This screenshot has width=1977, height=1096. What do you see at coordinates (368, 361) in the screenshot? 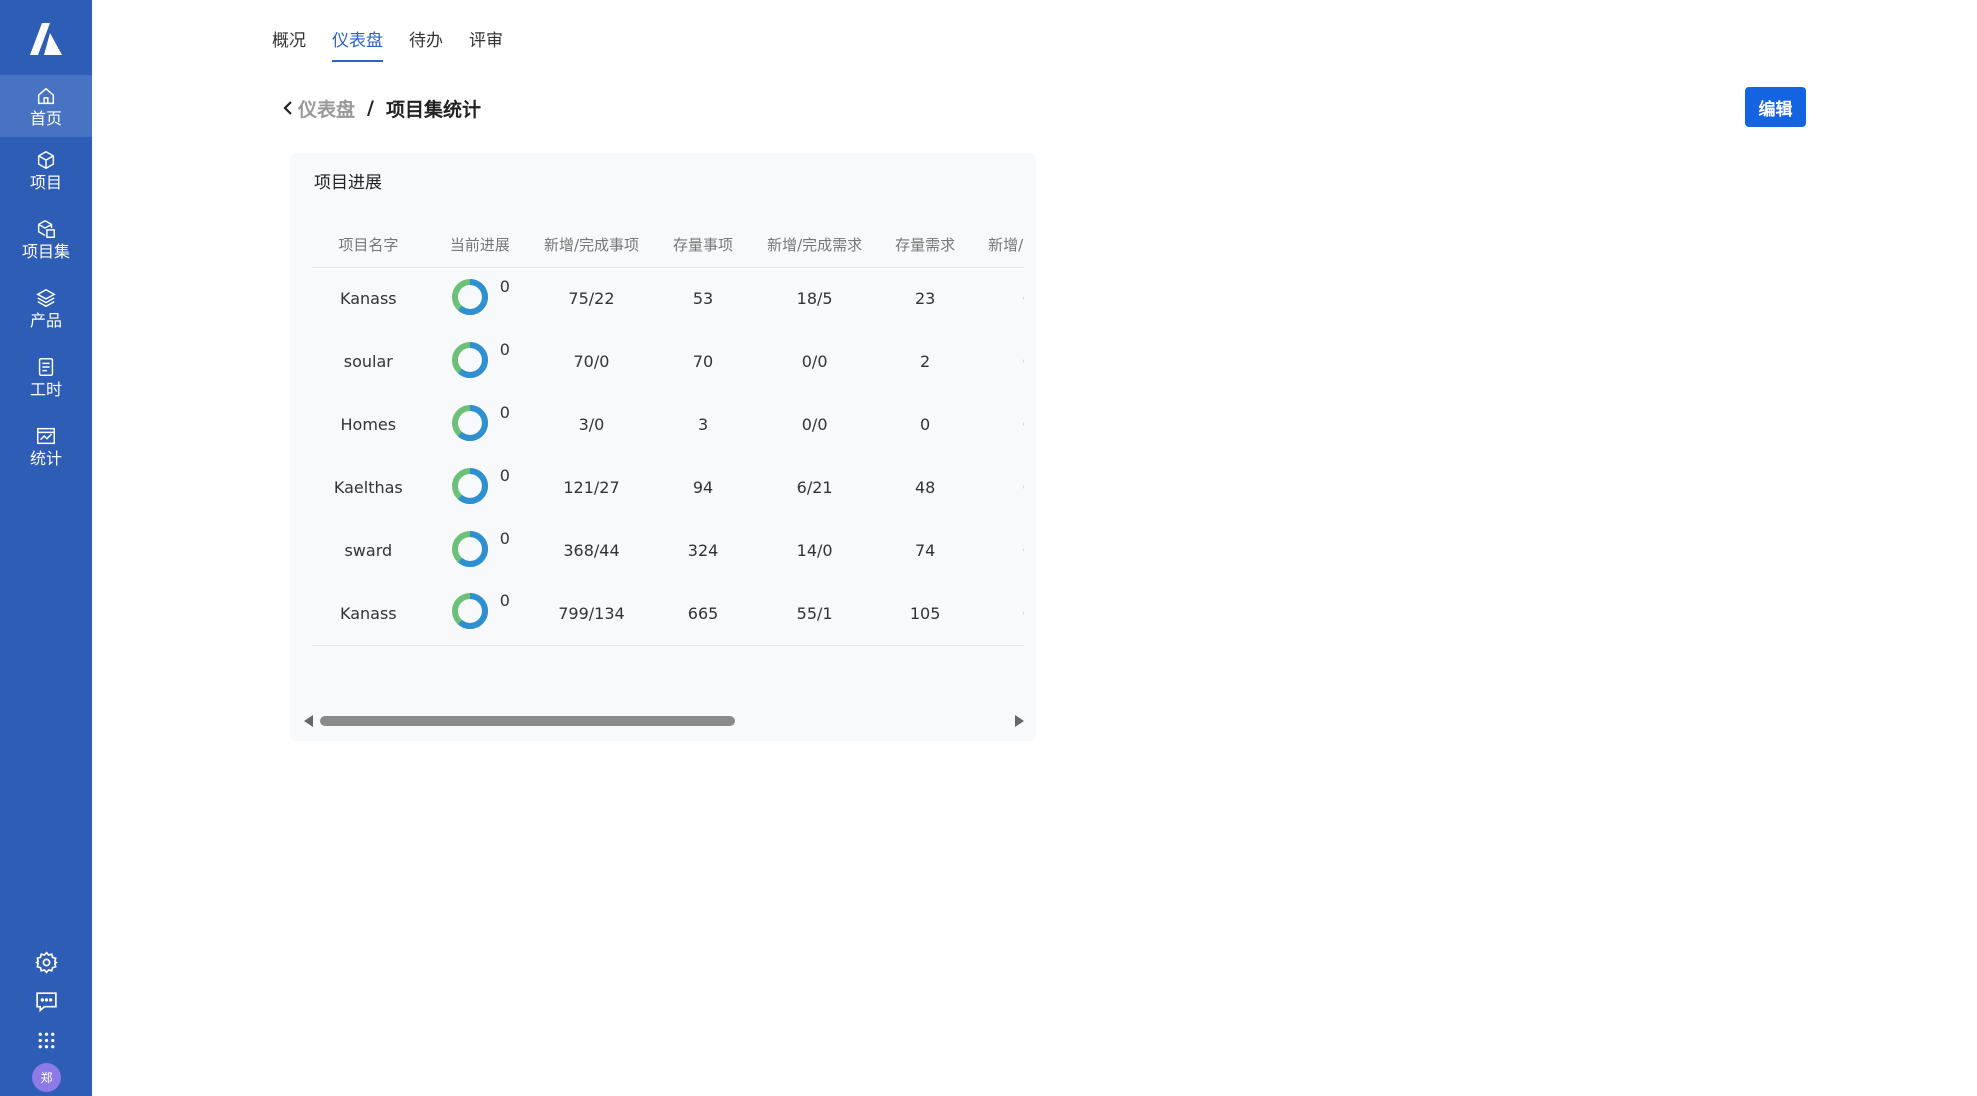
I see `project-name-cell: soular` at bounding box center [368, 361].